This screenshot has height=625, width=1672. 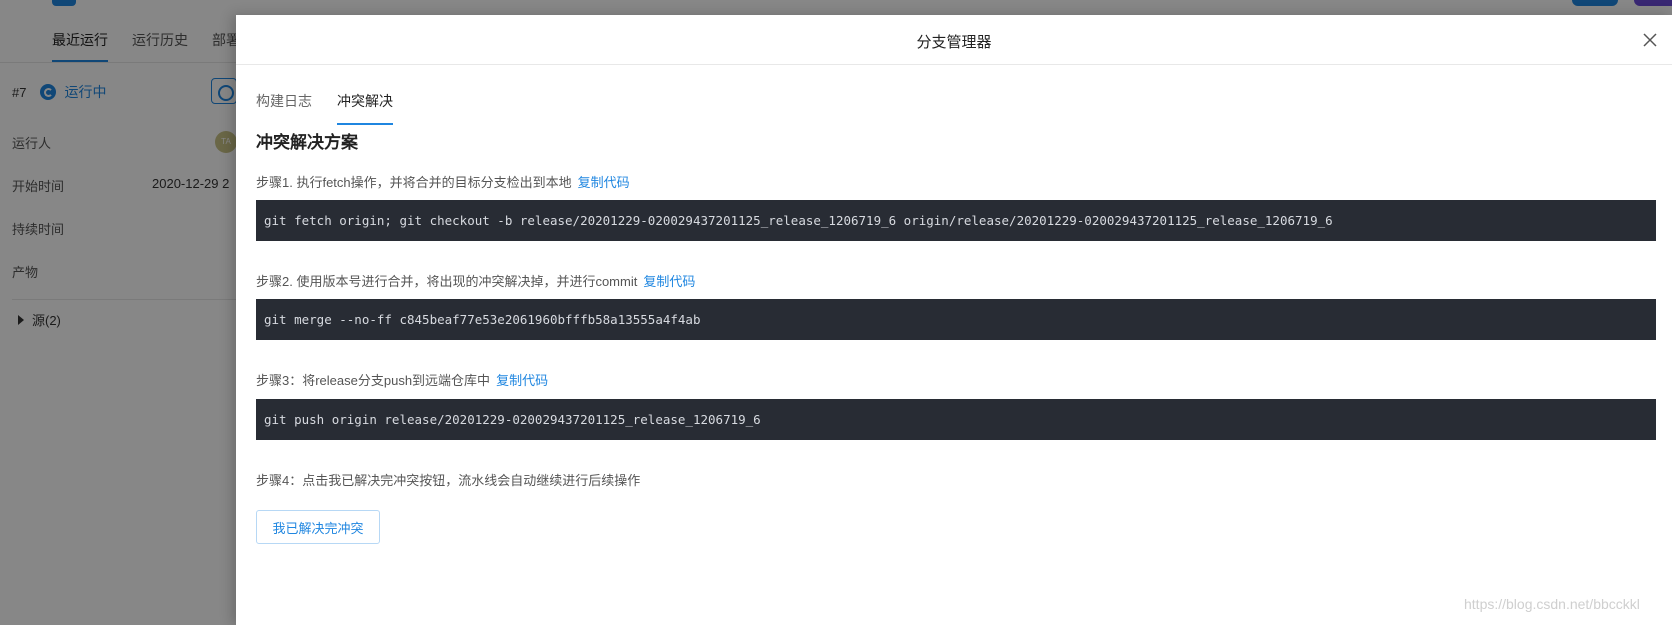 I want to click on step-4-label: 步骤4：点击我已解决完冲突按钮，流水线会自动继续进行后续操作, so click(x=448, y=480).